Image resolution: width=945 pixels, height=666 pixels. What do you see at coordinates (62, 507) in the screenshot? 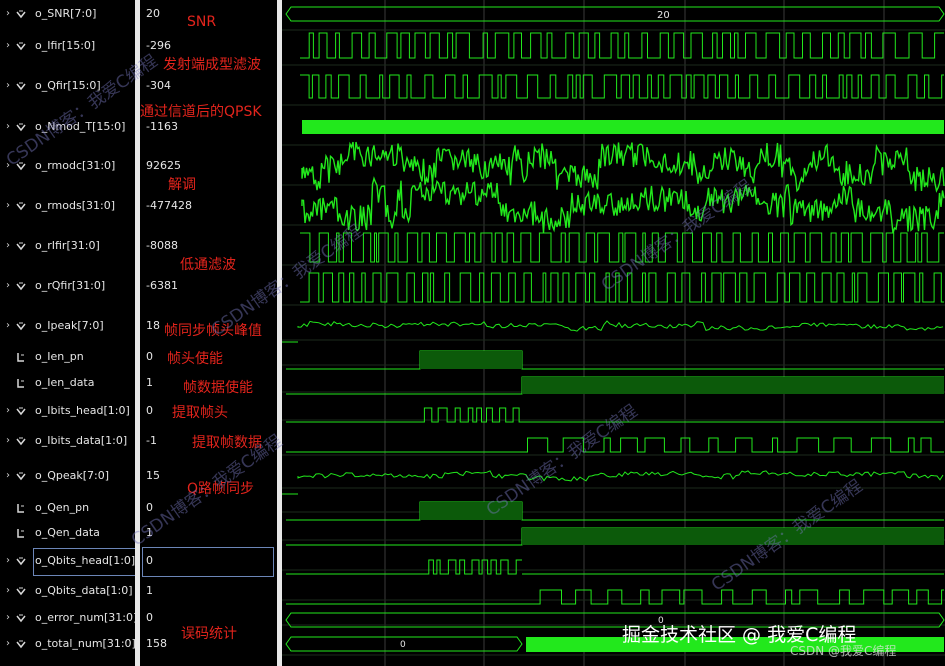
I see `signal-name: o_Qen_pn` at bounding box center [62, 507].